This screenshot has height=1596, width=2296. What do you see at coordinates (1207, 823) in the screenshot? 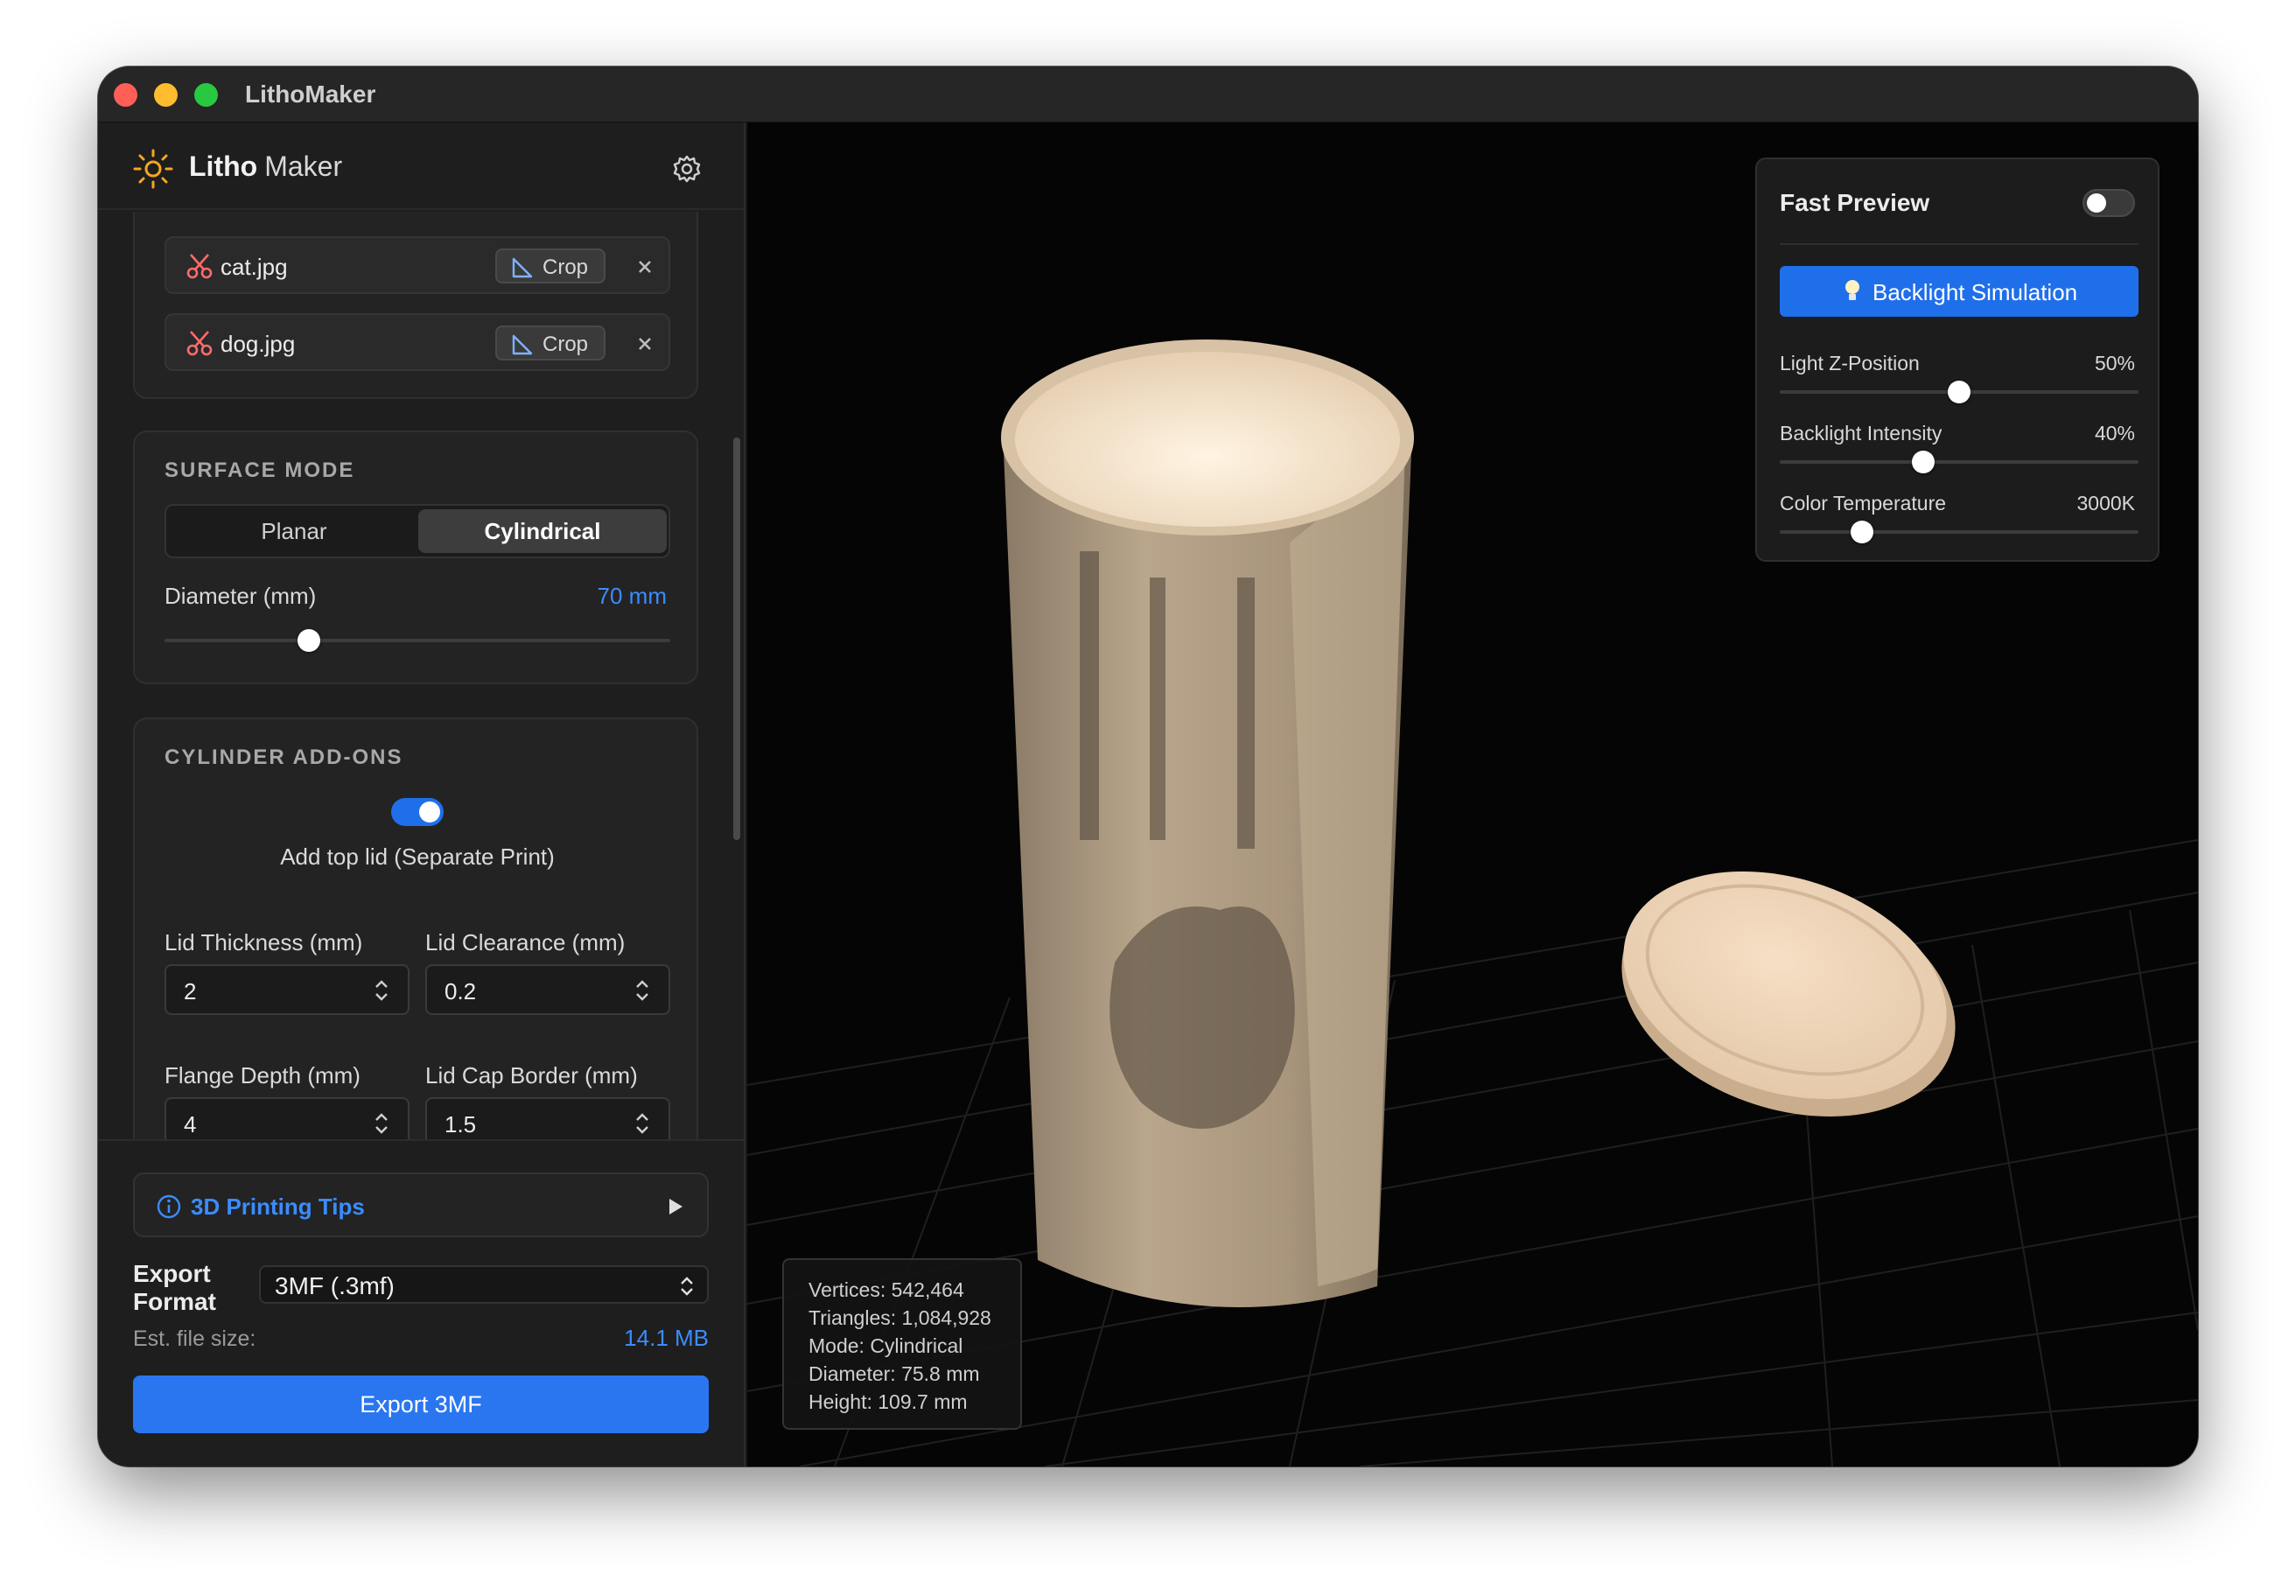
I see `cylinder-model` at bounding box center [1207, 823].